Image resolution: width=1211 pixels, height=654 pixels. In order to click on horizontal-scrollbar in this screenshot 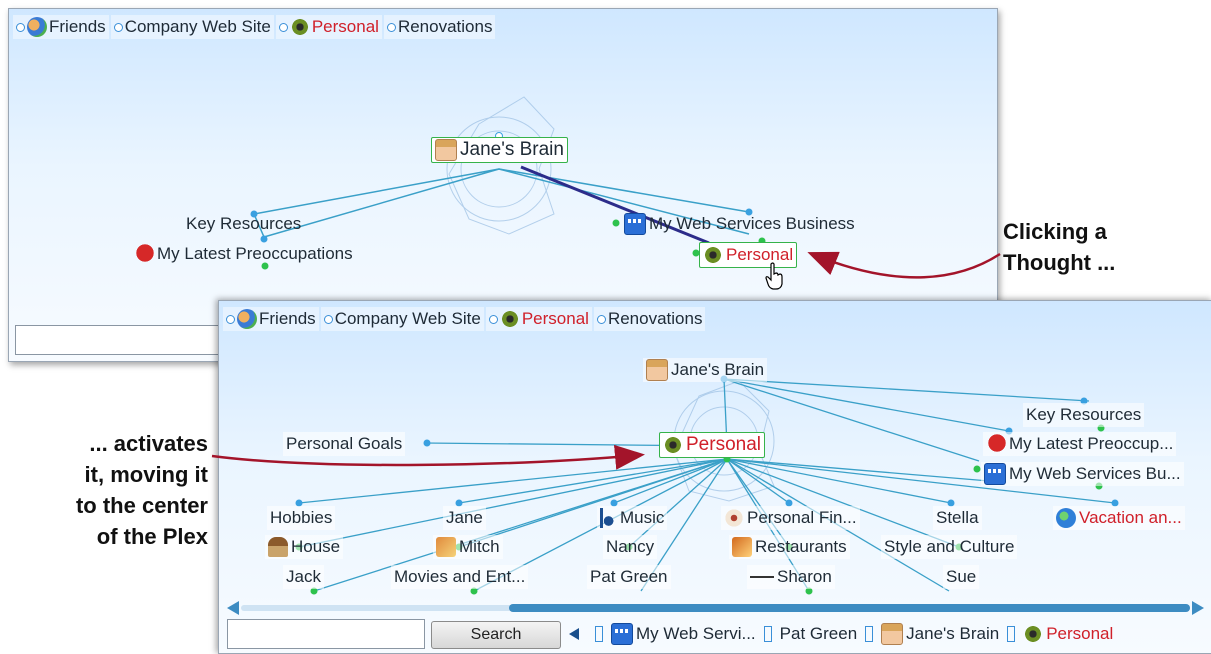, I will do `click(715, 608)`.